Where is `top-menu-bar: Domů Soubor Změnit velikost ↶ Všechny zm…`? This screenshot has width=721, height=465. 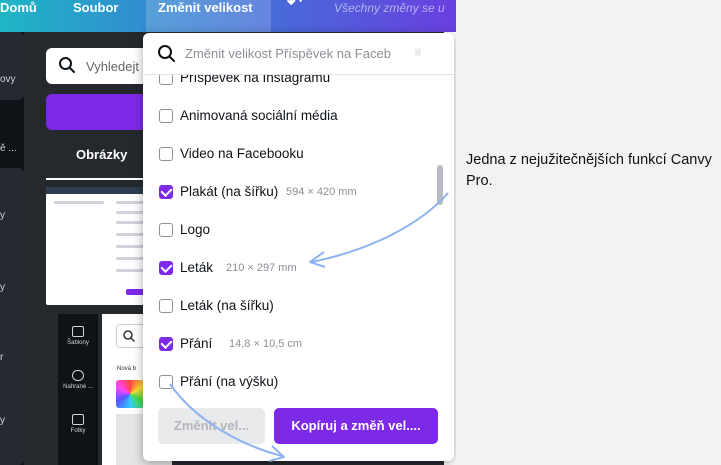
top-menu-bar: Domů Soubor Změnit velikost ↶ Všechny zm… is located at coordinates (228, 16).